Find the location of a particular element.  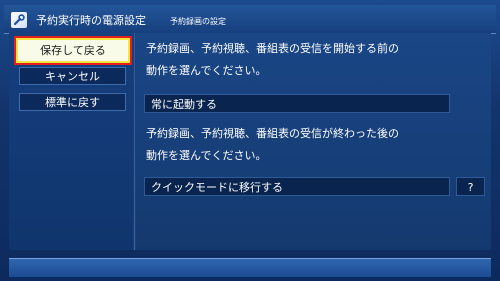

after-action-select: クイックモードに移行する is located at coordinates (297, 186).